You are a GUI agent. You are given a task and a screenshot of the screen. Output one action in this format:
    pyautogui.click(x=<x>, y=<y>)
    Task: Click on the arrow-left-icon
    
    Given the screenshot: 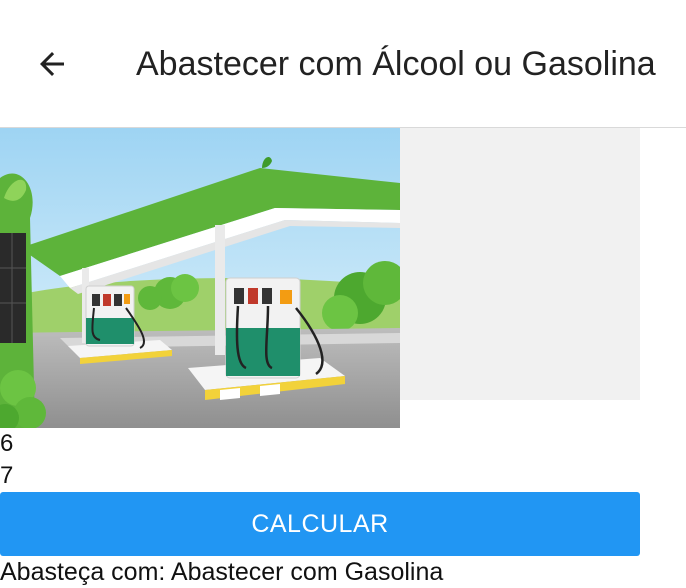 What is the action you would take?
    pyautogui.click(x=52, y=64)
    